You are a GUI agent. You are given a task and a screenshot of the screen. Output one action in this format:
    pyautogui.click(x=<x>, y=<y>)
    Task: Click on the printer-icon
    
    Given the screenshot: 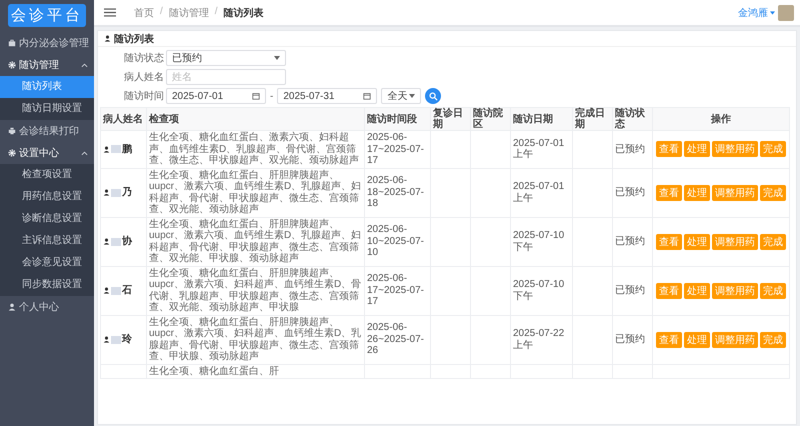 What is the action you would take?
    pyautogui.click(x=12, y=131)
    